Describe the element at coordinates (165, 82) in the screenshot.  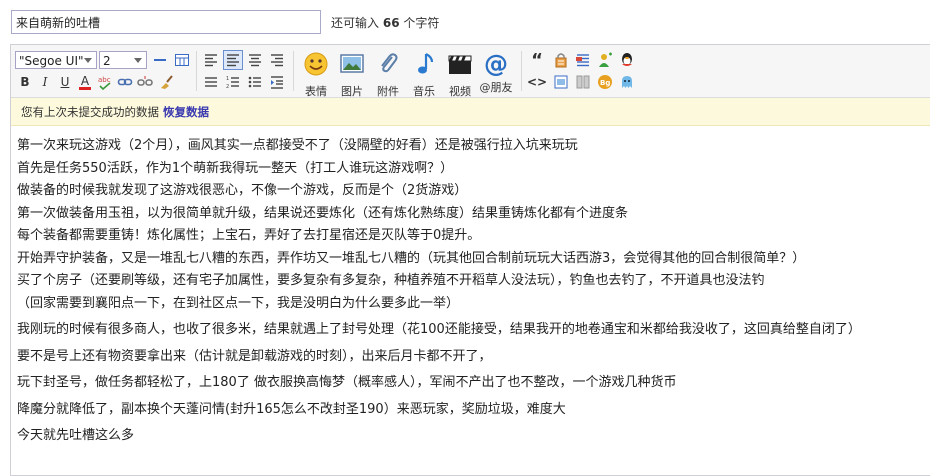
I see `clear-format-icon` at that location.